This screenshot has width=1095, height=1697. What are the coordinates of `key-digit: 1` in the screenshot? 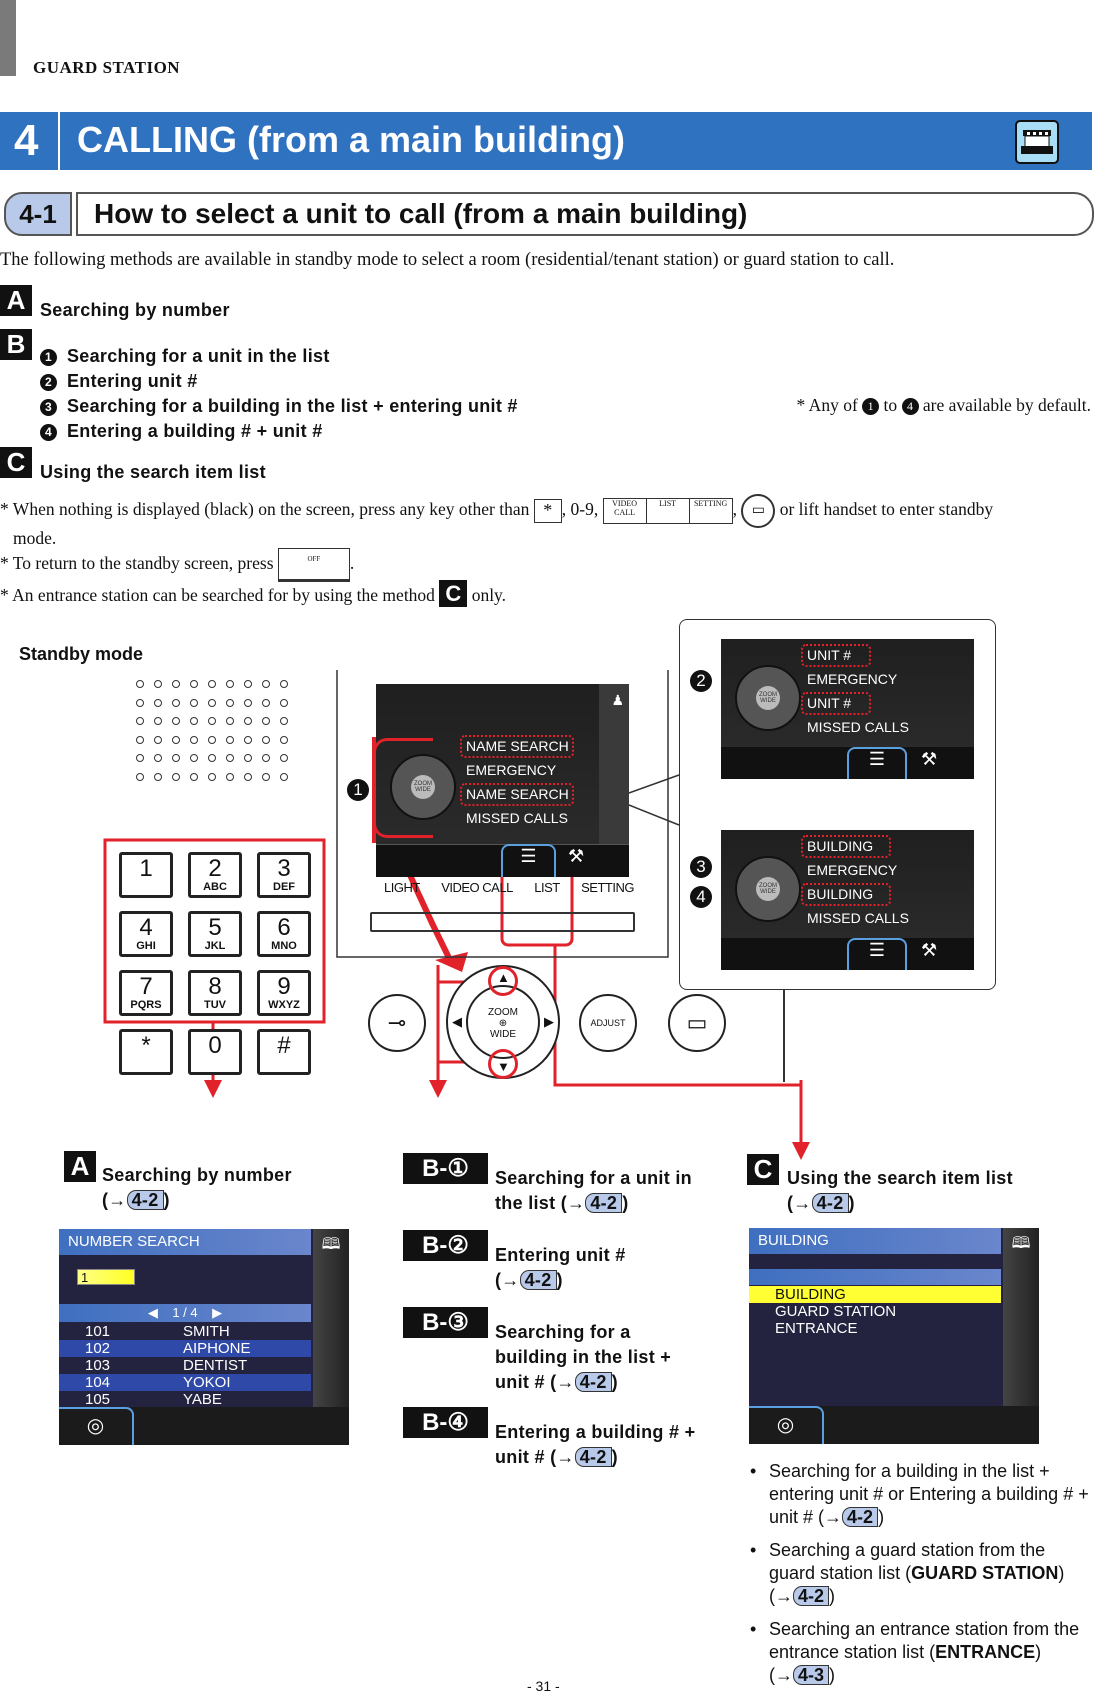 It's located at (146, 868).